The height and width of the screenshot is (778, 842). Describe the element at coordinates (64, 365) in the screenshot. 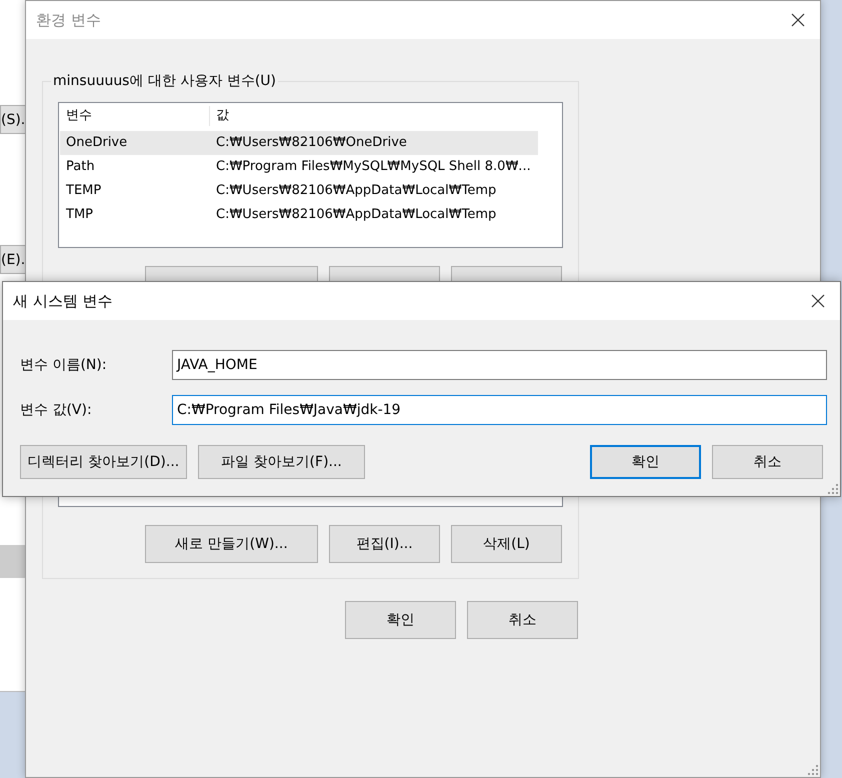

I see `field-label: 변수 이름(N):` at that location.